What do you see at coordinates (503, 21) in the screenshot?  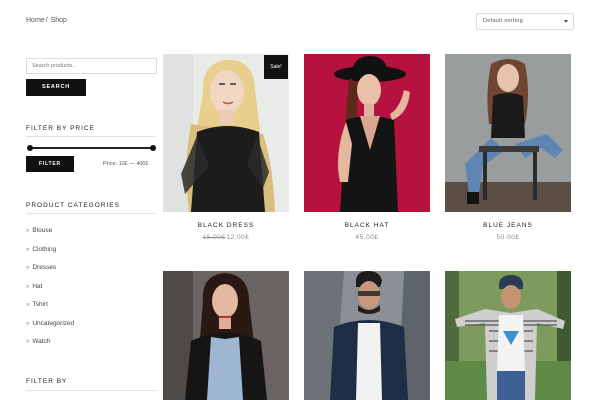 I see `sort-selected-value: Default sorting` at bounding box center [503, 21].